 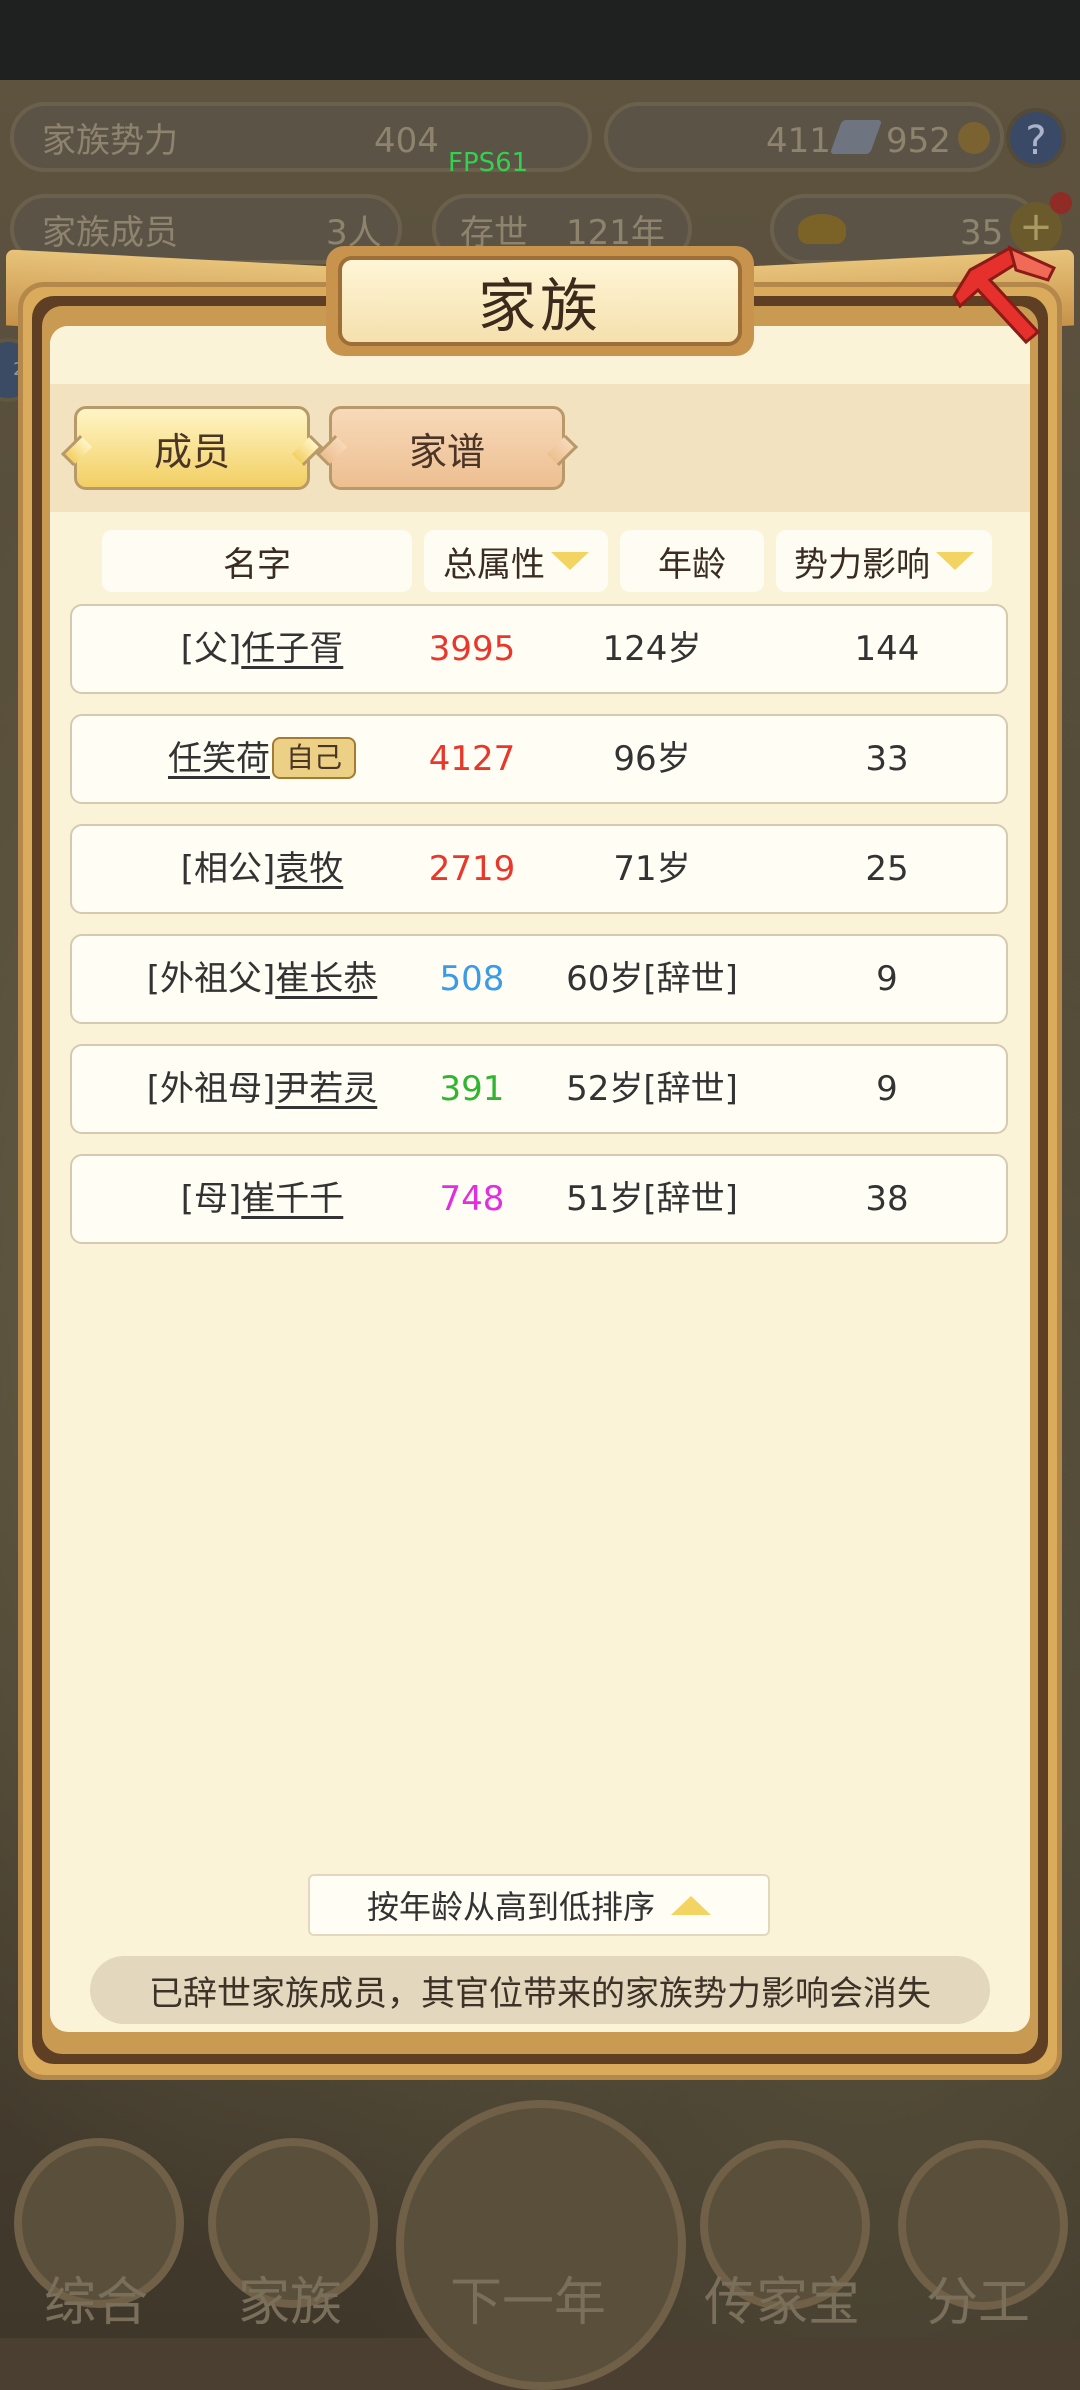 I want to click on nav-general-label: 综合, so click(x=96, y=2297).